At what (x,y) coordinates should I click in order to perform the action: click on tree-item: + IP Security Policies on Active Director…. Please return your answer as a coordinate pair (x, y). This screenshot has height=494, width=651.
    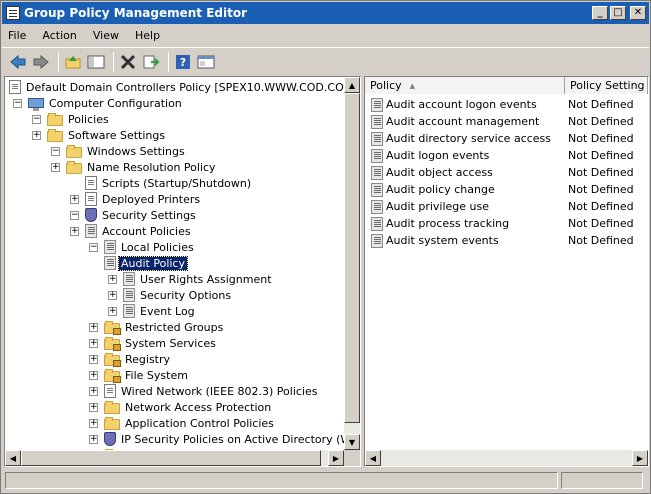
    Looking at the image, I should click on (216, 439).